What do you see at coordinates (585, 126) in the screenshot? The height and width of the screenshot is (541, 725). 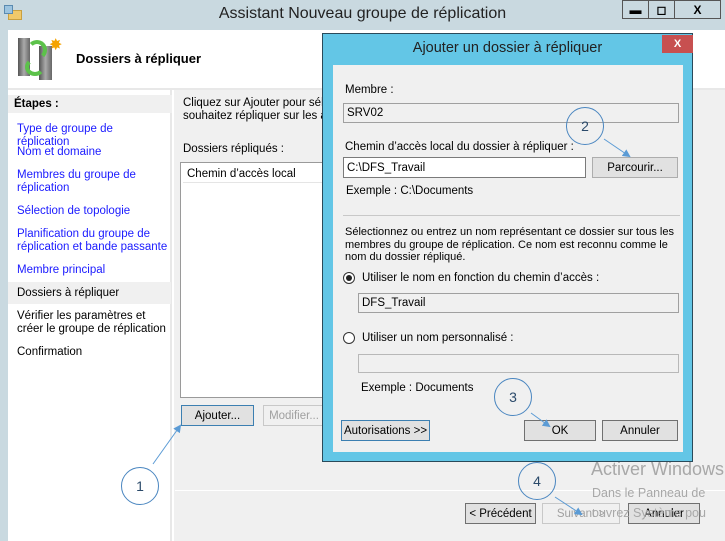 I see `annotation-2: 2` at bounding box center [585, 126].